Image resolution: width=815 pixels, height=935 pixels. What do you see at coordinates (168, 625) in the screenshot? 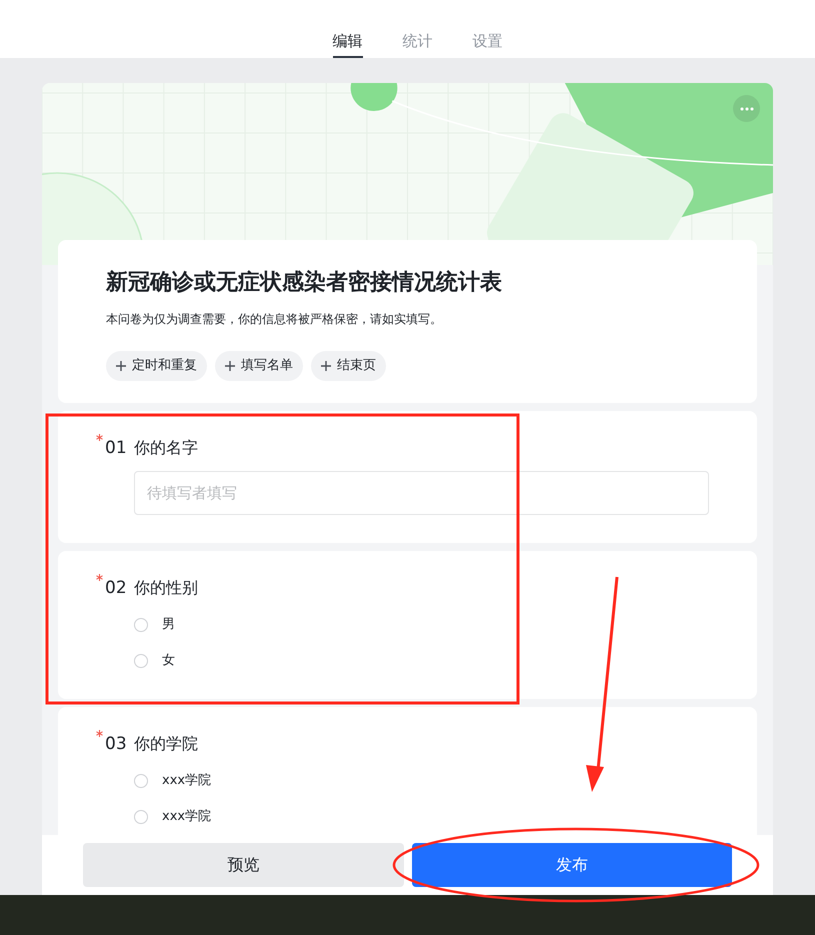
I see `option-label: 男` at bounding box center [168, 625].